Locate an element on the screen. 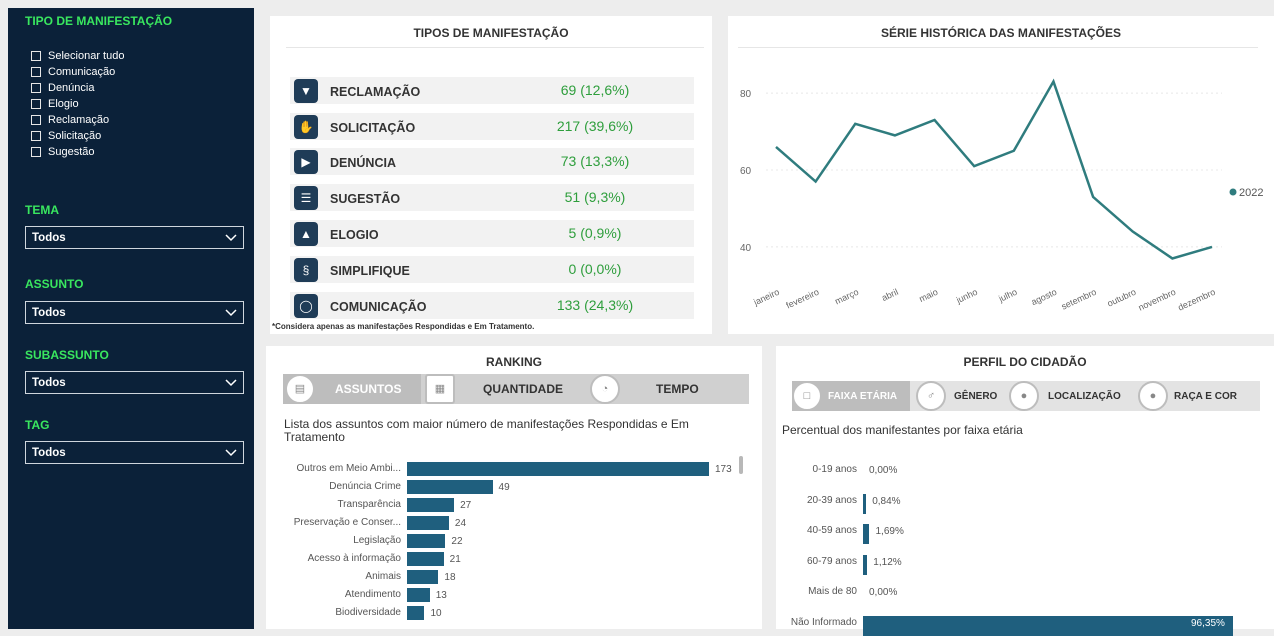 This screenshot has width=1274, height=636. y-tick-label: 60 is located at coordinates (746, 171).